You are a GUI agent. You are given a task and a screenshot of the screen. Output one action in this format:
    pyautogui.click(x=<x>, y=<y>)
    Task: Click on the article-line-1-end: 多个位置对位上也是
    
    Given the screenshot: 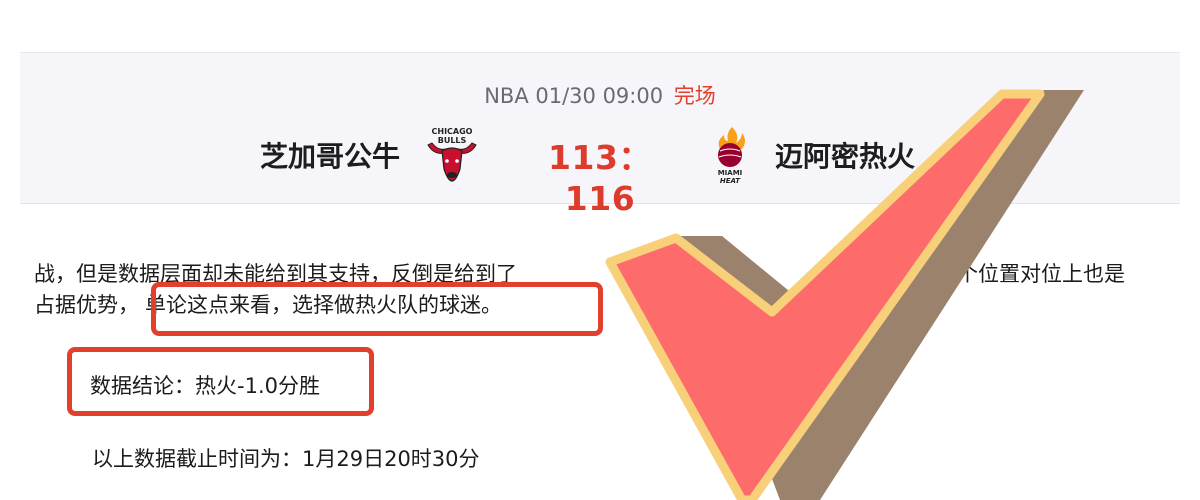 What is the action you would take?
    pyautogui.click(x=1030, y=274)
    